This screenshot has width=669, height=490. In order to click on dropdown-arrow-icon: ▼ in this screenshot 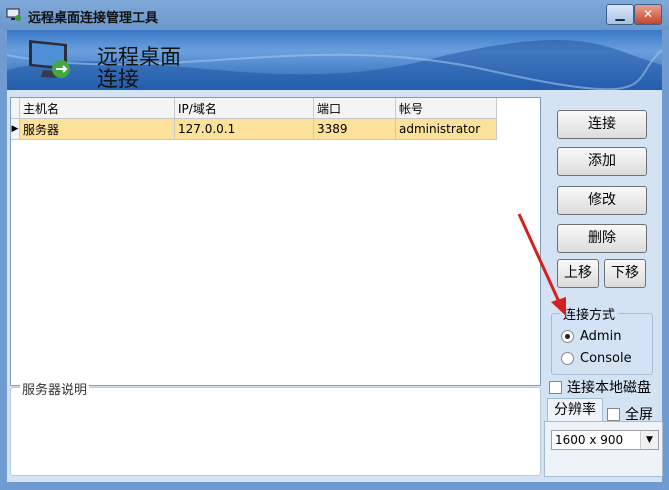, I will do `click(649, 440)`.